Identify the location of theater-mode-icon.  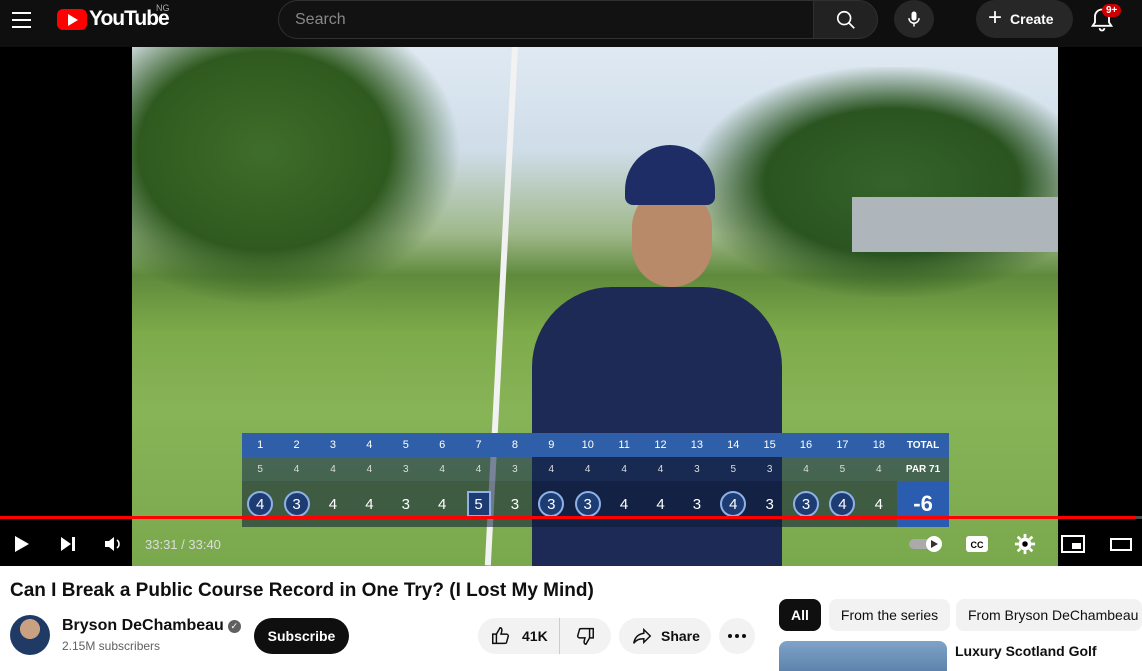
(1121, 544).